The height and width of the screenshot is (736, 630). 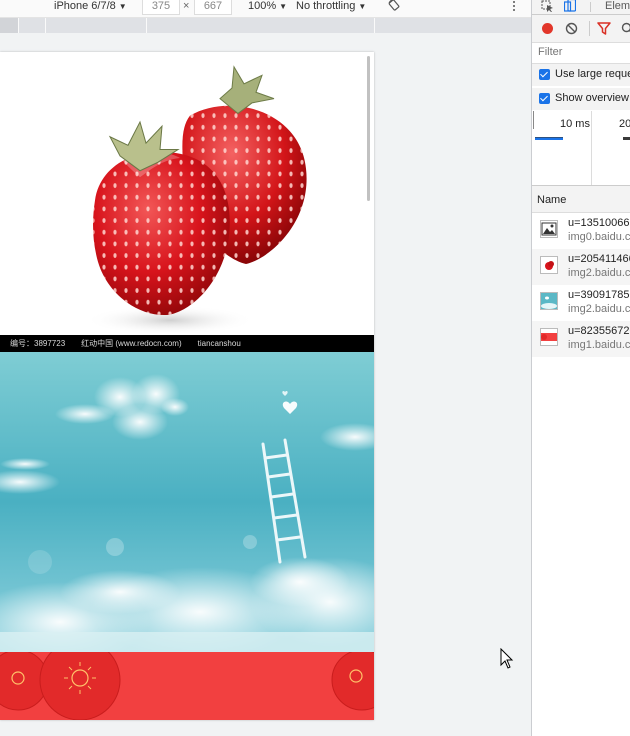 What do you see at coordinates (186, 6) in the screenshot?
I see `dimension-times: ×` at bounding box center [186, 6].